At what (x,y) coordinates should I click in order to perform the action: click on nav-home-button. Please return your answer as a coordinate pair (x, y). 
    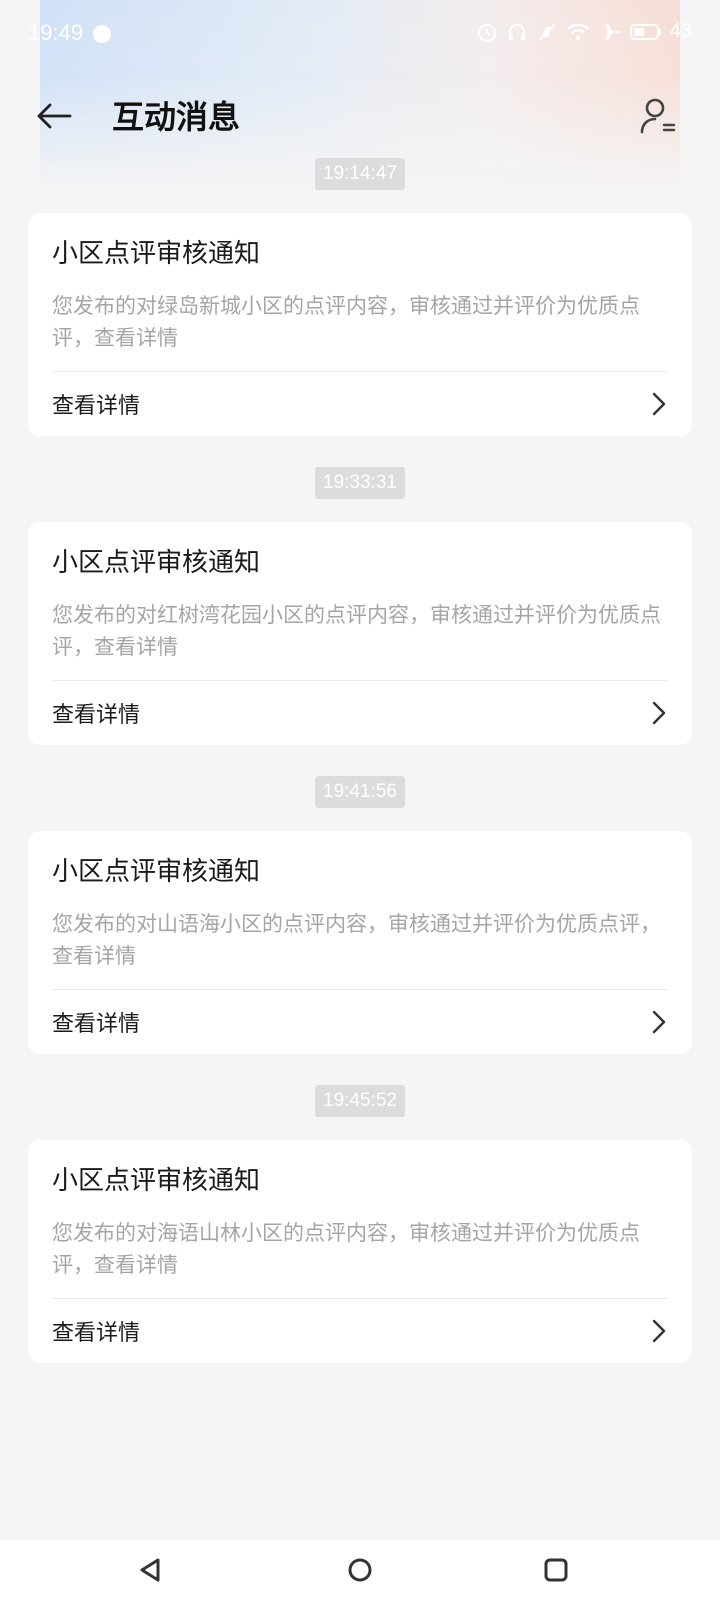
    Looking at the image, I should click on (360, 1570).